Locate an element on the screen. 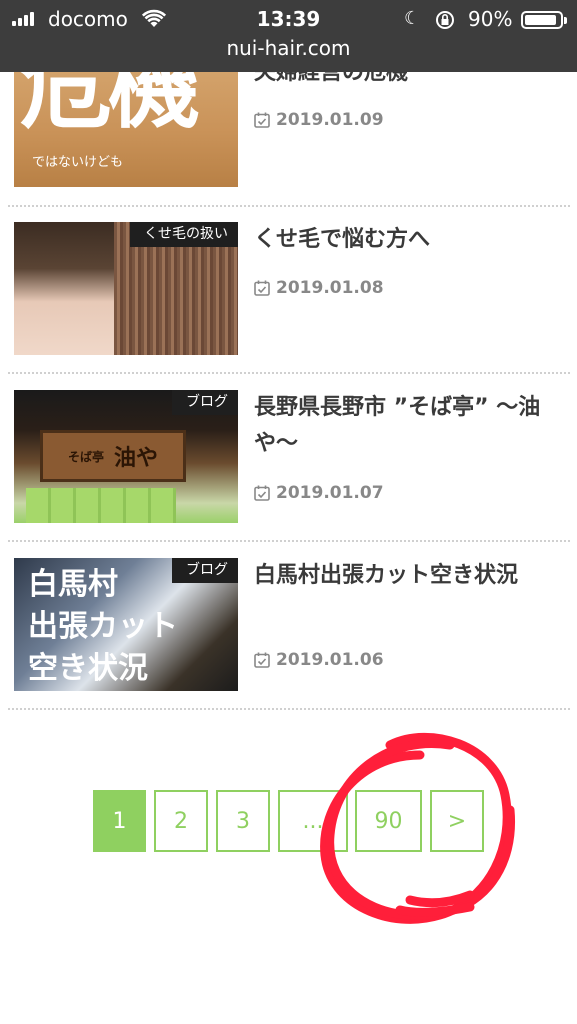  thumbnail-sign: そば亭 油や is located at coordinates (113, 456).